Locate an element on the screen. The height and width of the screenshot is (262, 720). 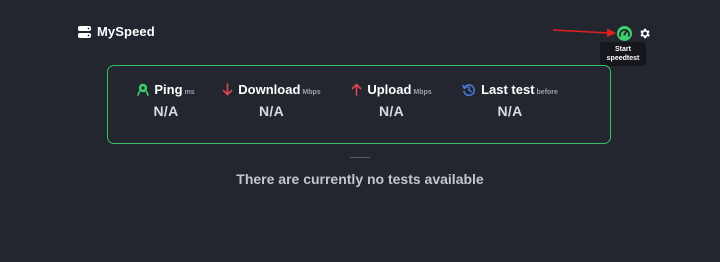
stat-last-test: Last test before N/A is located at coordinates (510, 100).